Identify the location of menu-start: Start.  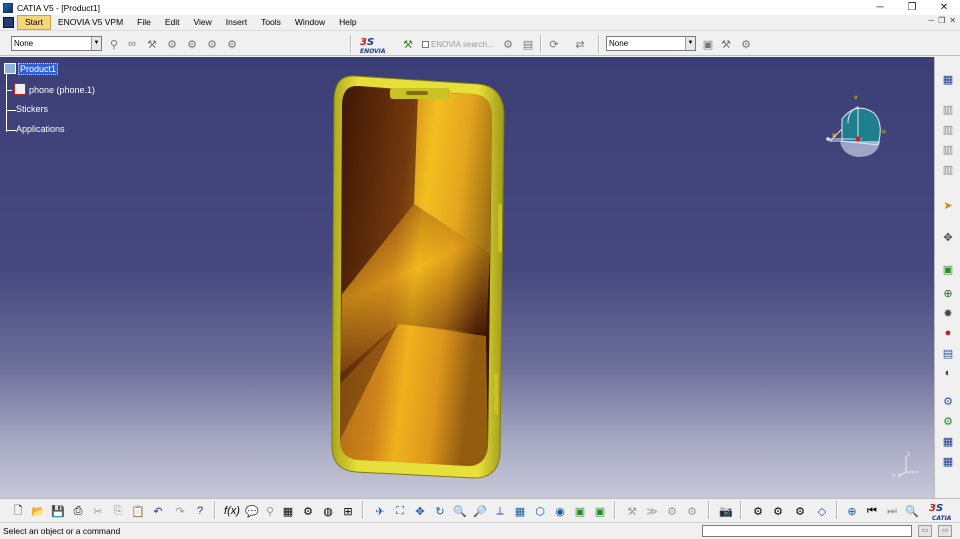
(34, 22).